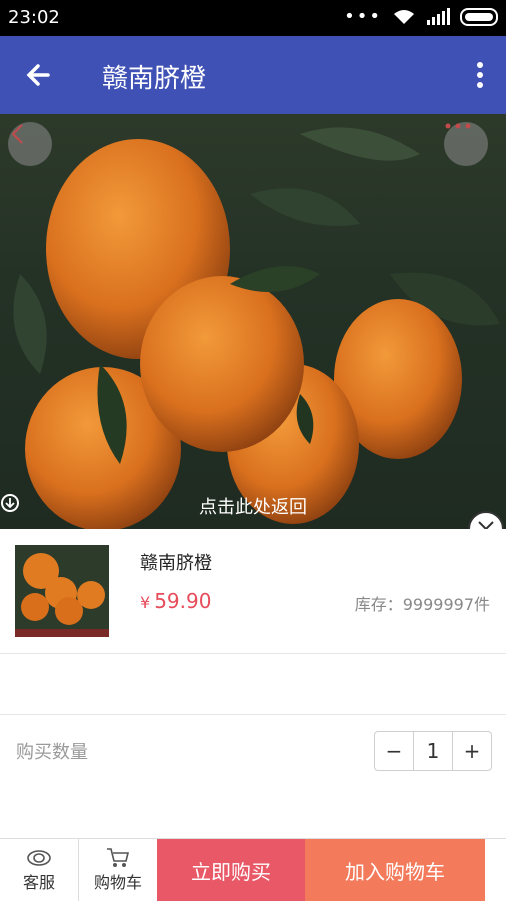 The image size is (506, 901). I want to click on down-arrow-circle-icon, so click(10, 503).